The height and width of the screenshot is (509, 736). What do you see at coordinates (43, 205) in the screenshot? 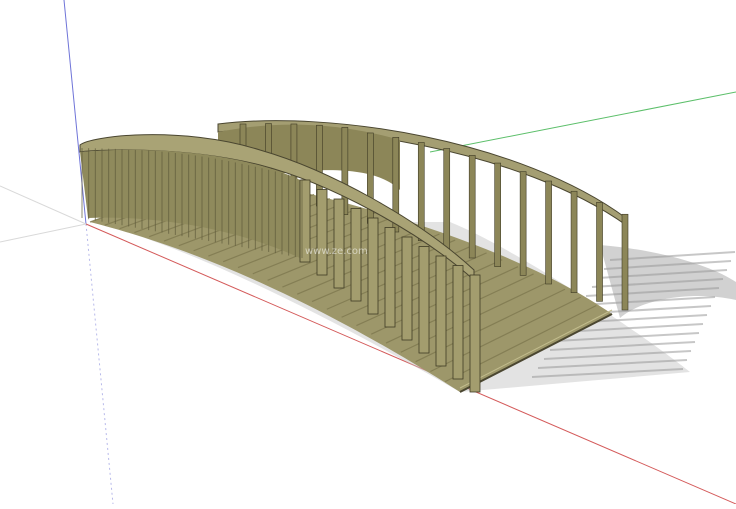
I see `gray-axis-upper-left` at bounding box center [43, 205].